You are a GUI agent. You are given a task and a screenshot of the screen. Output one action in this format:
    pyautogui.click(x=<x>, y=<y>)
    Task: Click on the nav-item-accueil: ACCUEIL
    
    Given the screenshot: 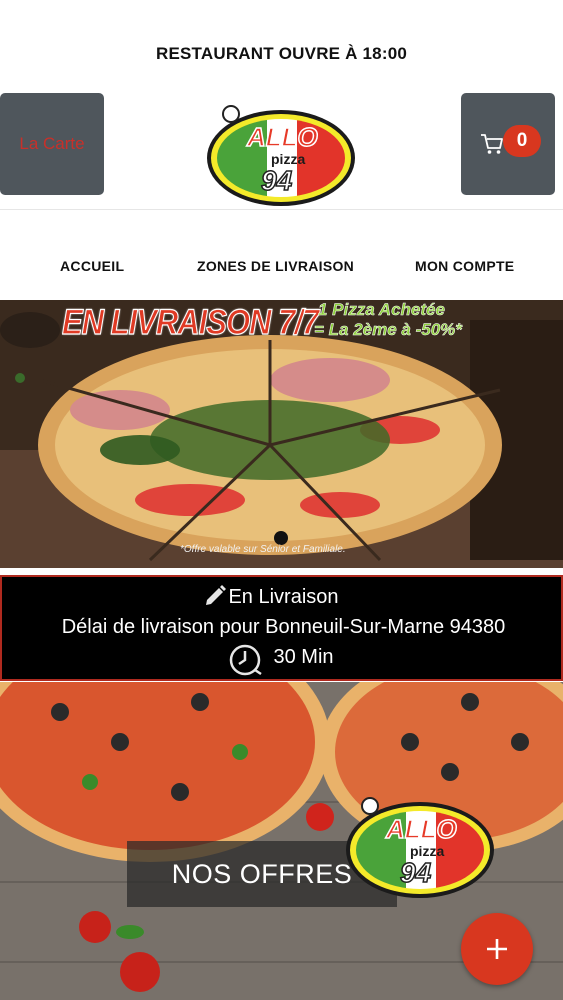 What is the action you would take?
    pyautogui.click(x=92, y=266)
    